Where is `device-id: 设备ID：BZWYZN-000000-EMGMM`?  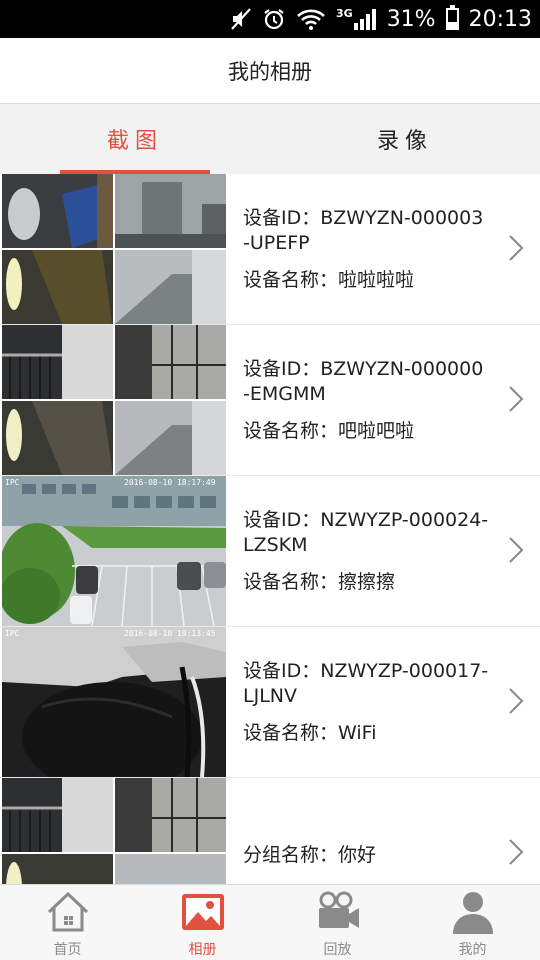
device-id: 设备ID：BZWYZN-000000-EMGMM is located at coordinates (363, 381).